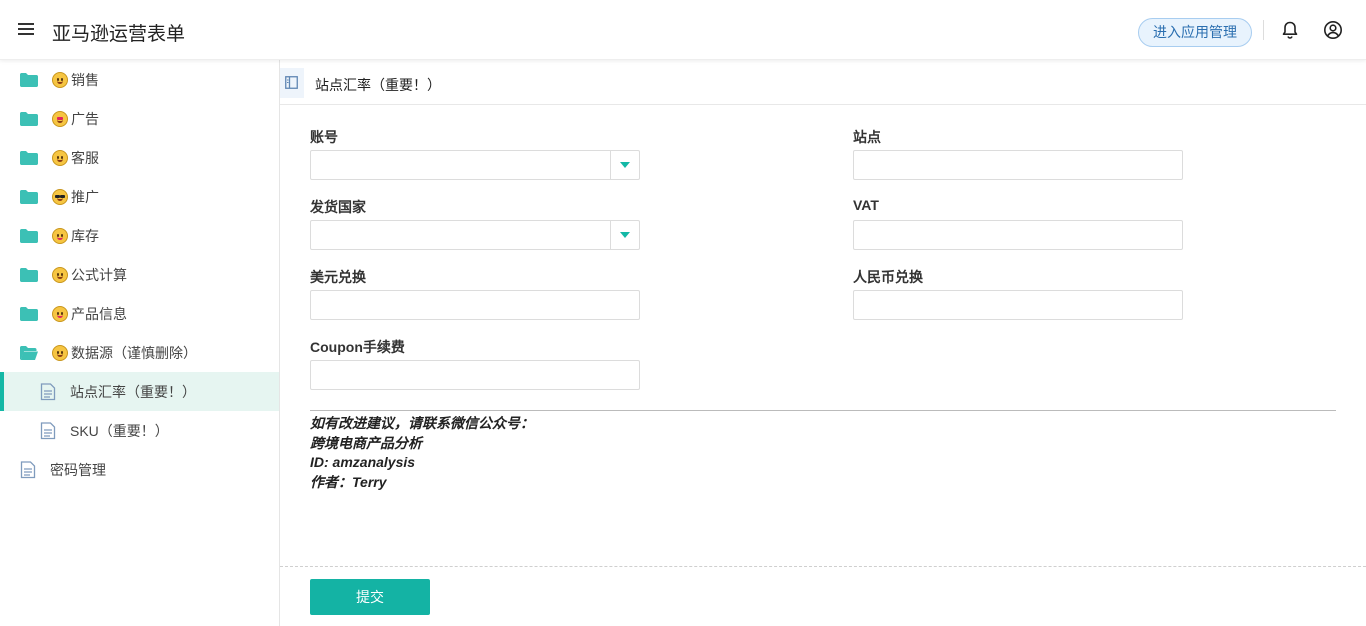  I want to click on grinning-squint-emoji-icon, so click(60, 274).